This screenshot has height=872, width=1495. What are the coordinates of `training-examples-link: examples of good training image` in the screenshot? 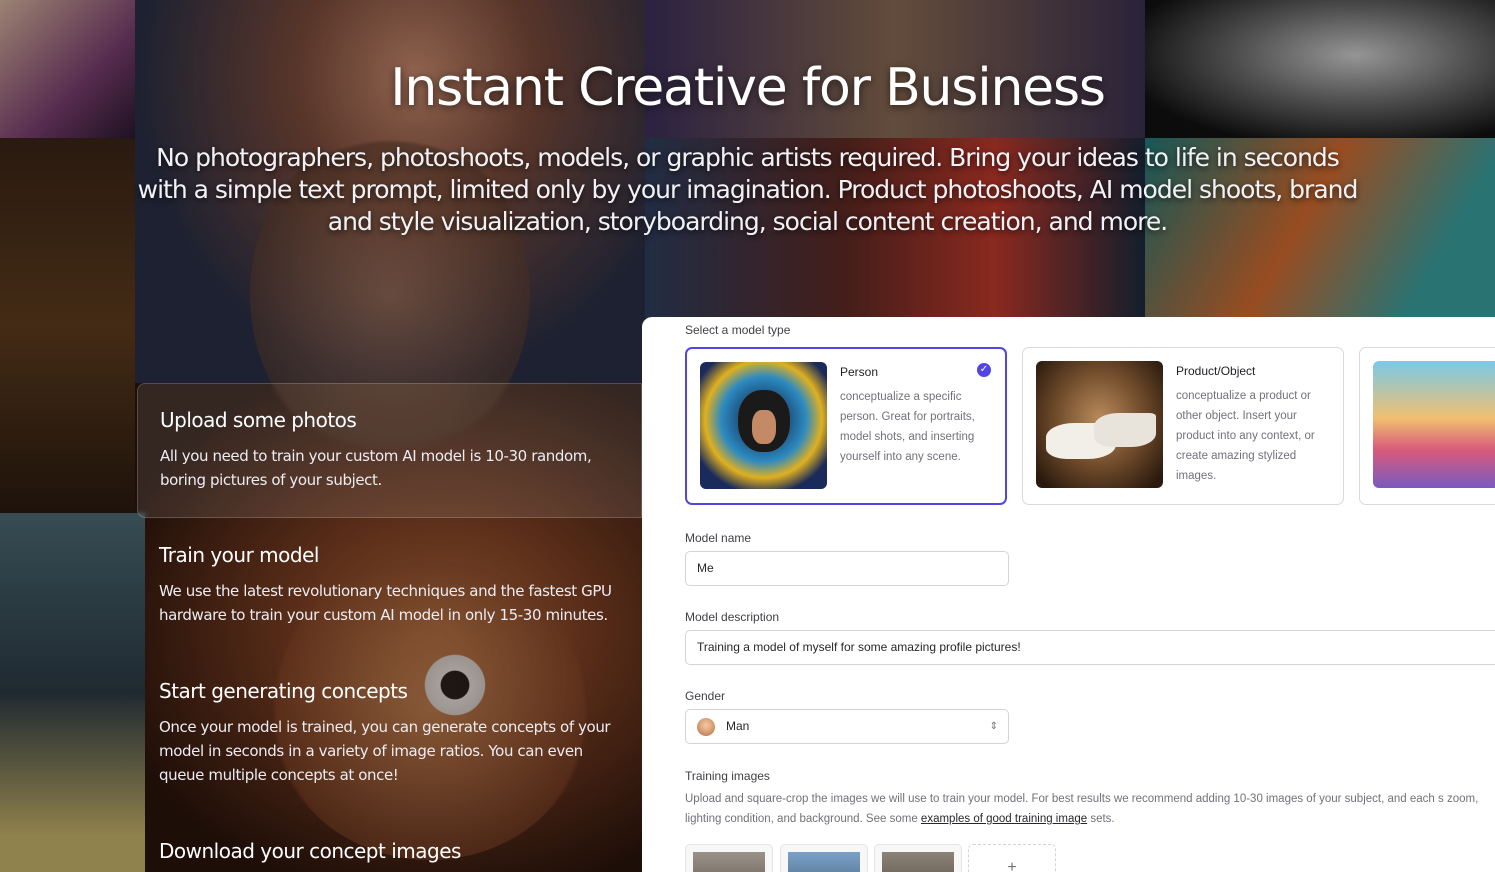 It's located at (1004, 819).